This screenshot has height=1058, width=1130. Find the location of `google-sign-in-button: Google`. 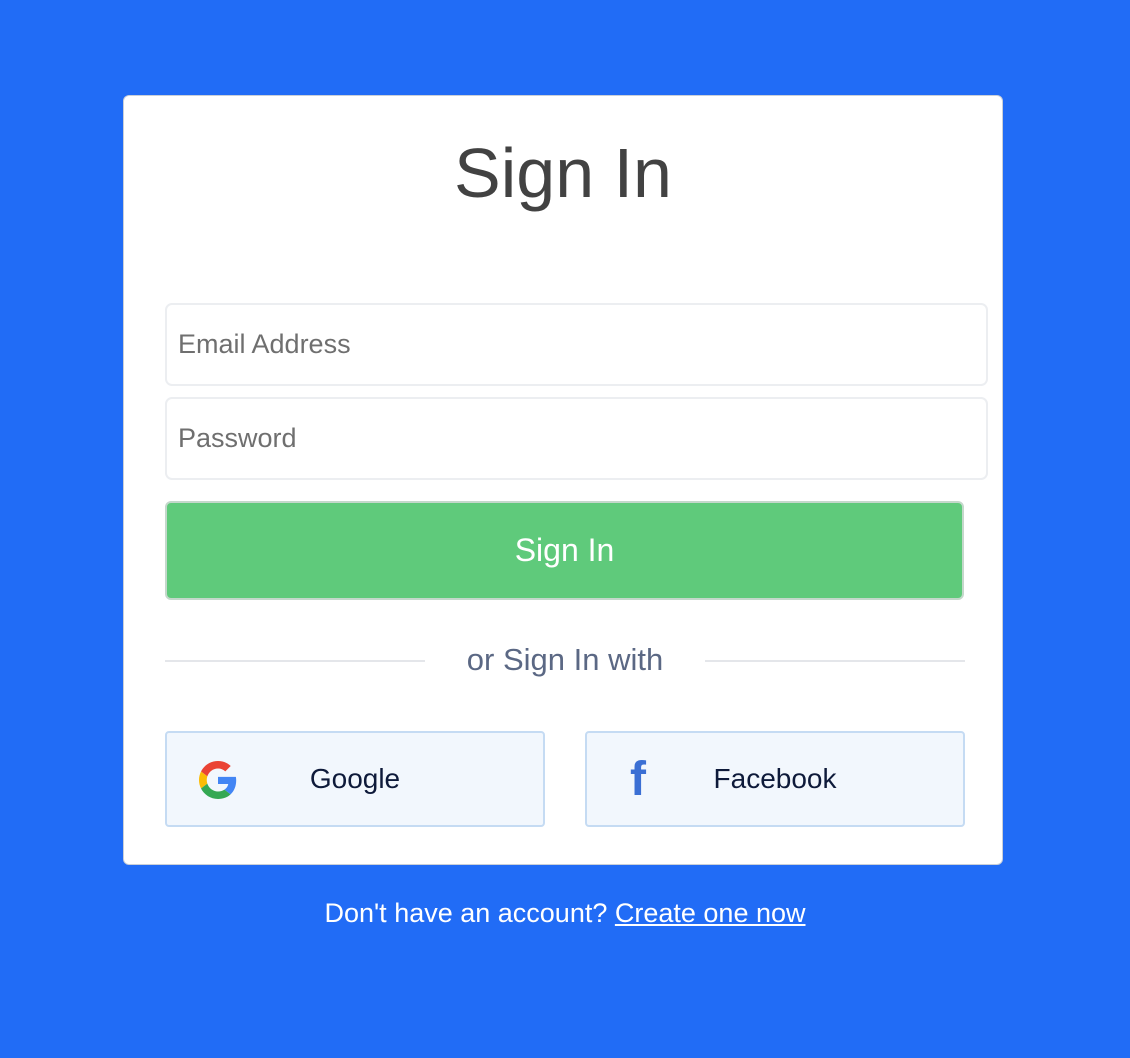

google-sign-in-button: Google is located at coordinates (355, 779).